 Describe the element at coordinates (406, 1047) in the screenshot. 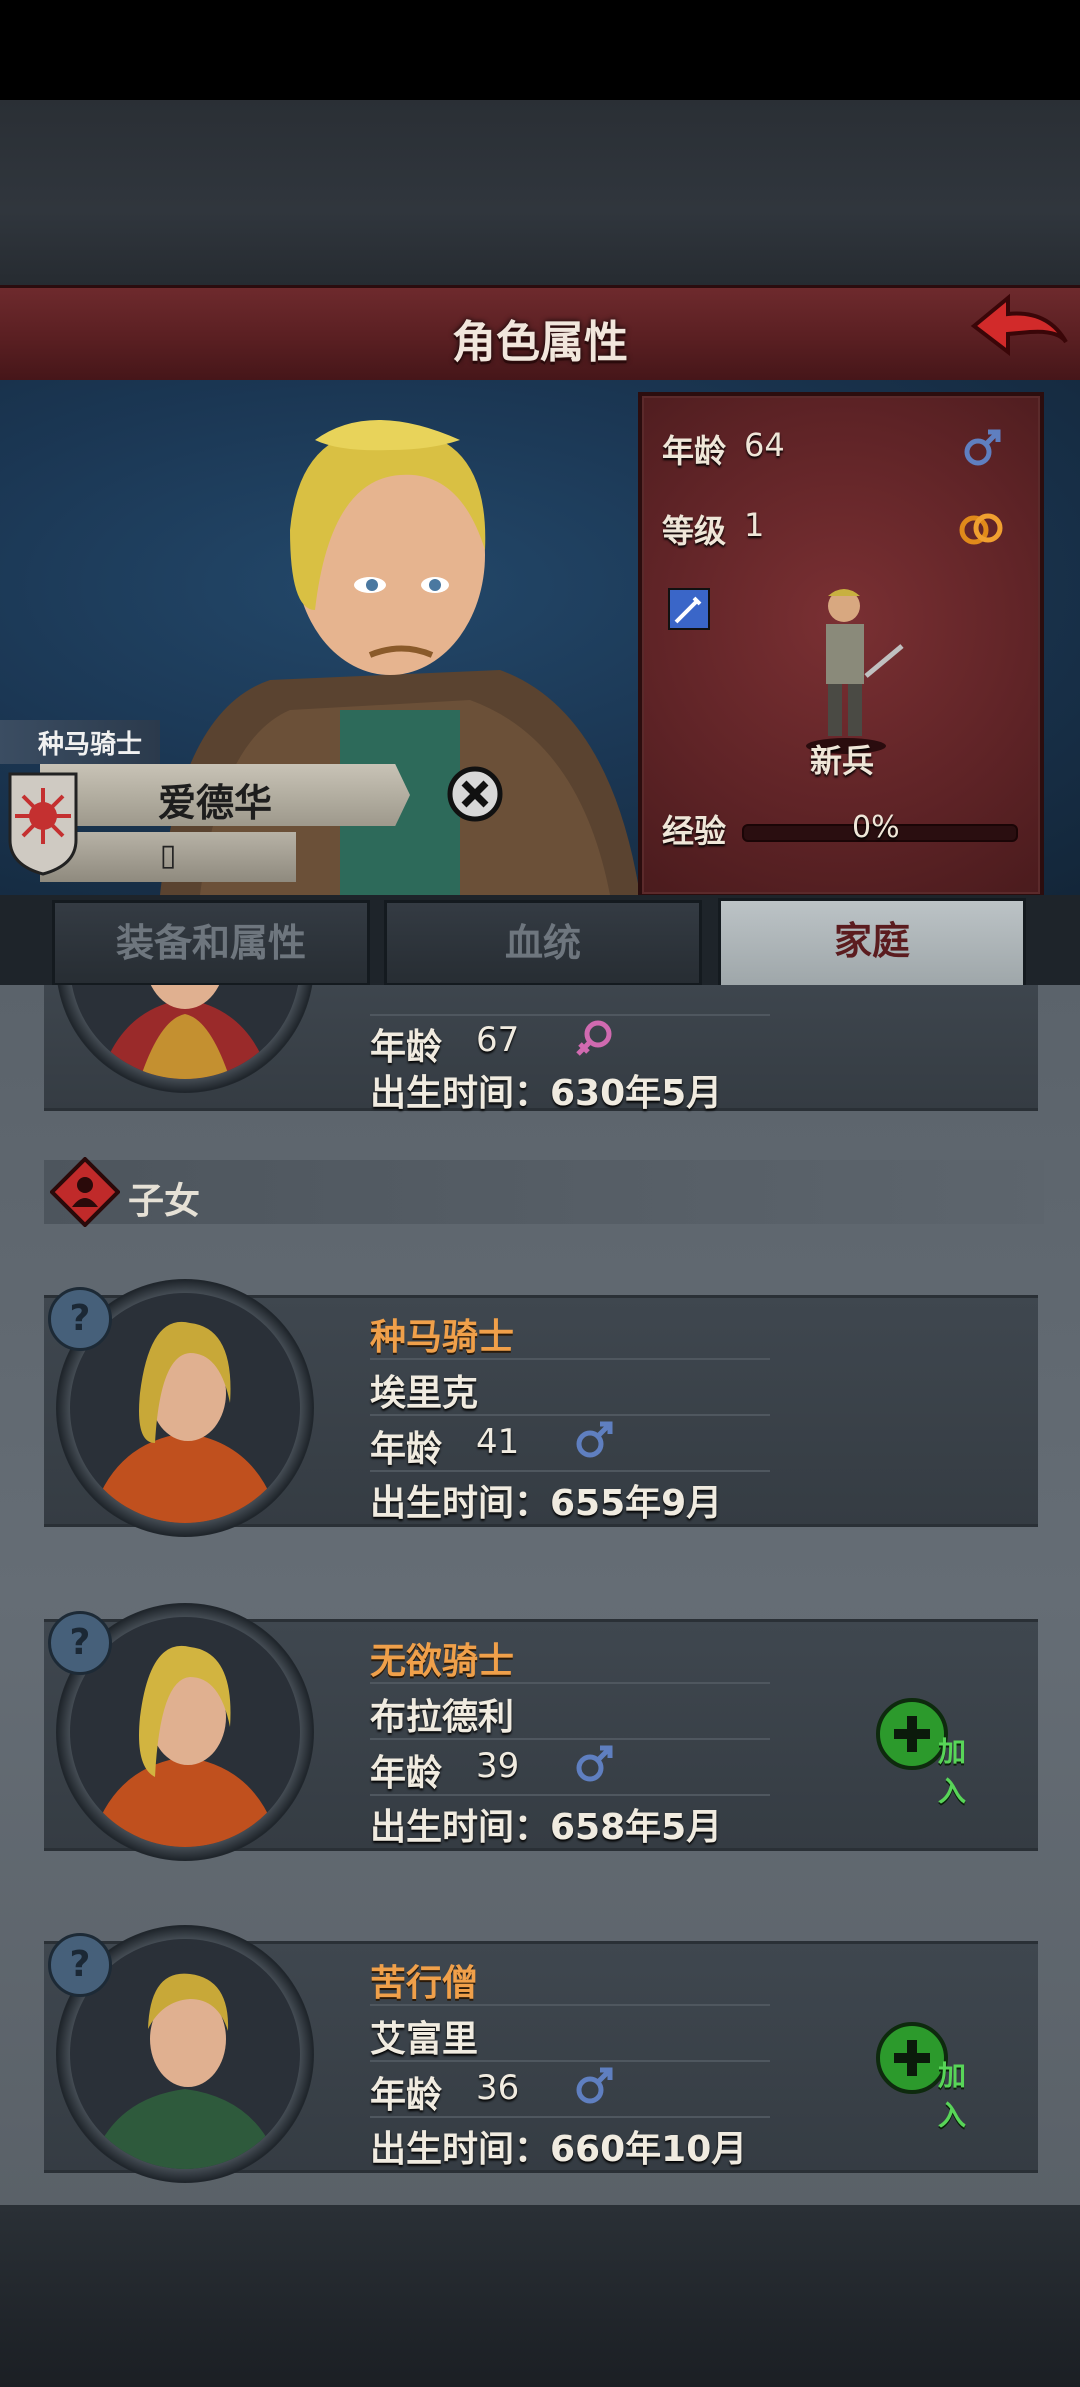

I see `parent-age-label: 年龄` at that location.